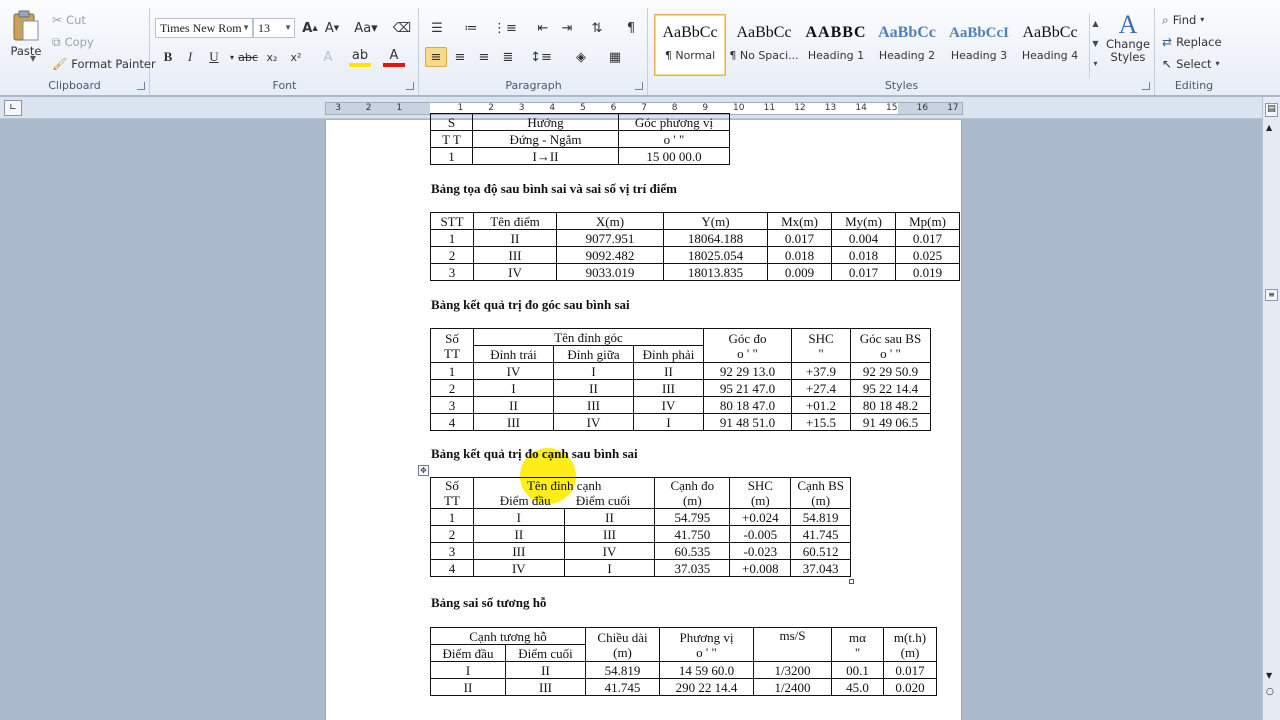 Image resolution: width=1280 pixels, height=720 pixels. Describe the element at coordinates (436, 57) in the screenshot. I see `align-left-icon: ≡` at that location.